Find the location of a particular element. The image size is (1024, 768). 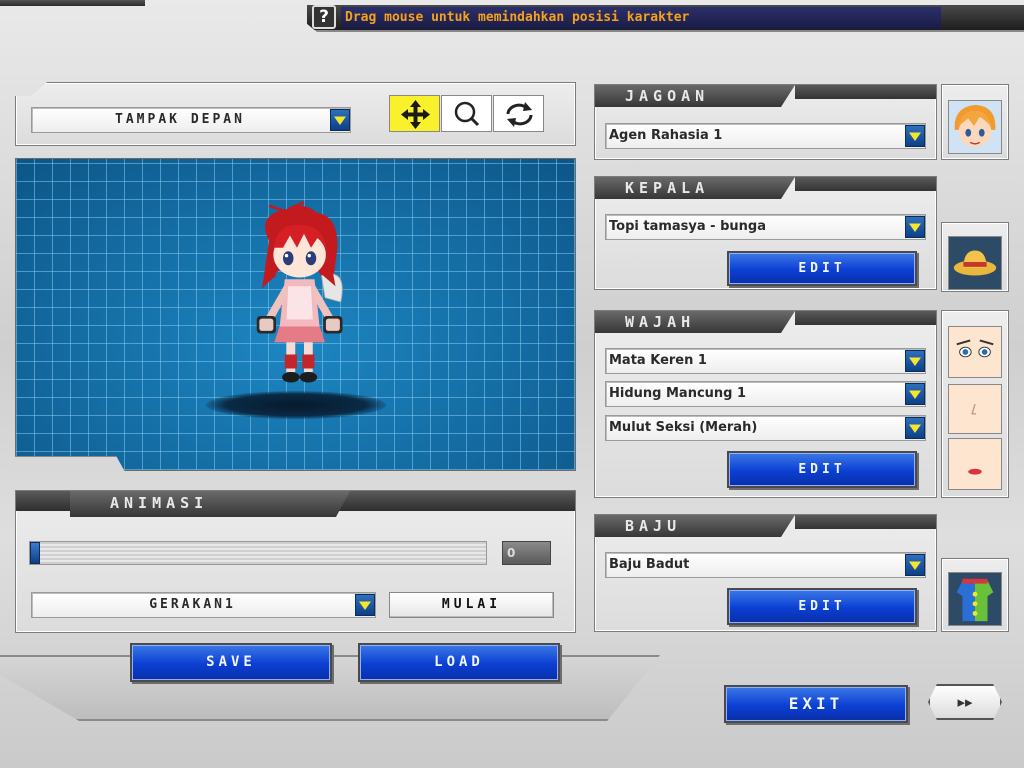

motion-select-value: GERAKAN1 is located at coordinates (192, 604).